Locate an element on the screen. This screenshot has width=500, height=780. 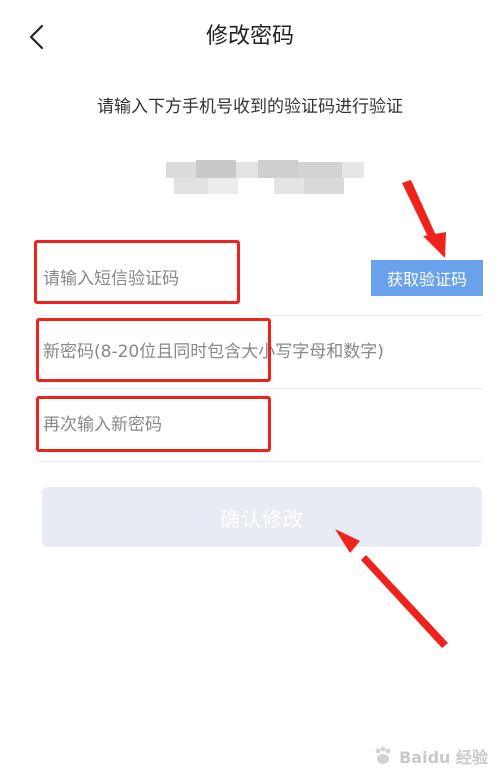
new-password-row is located at coordinates (261, 352).